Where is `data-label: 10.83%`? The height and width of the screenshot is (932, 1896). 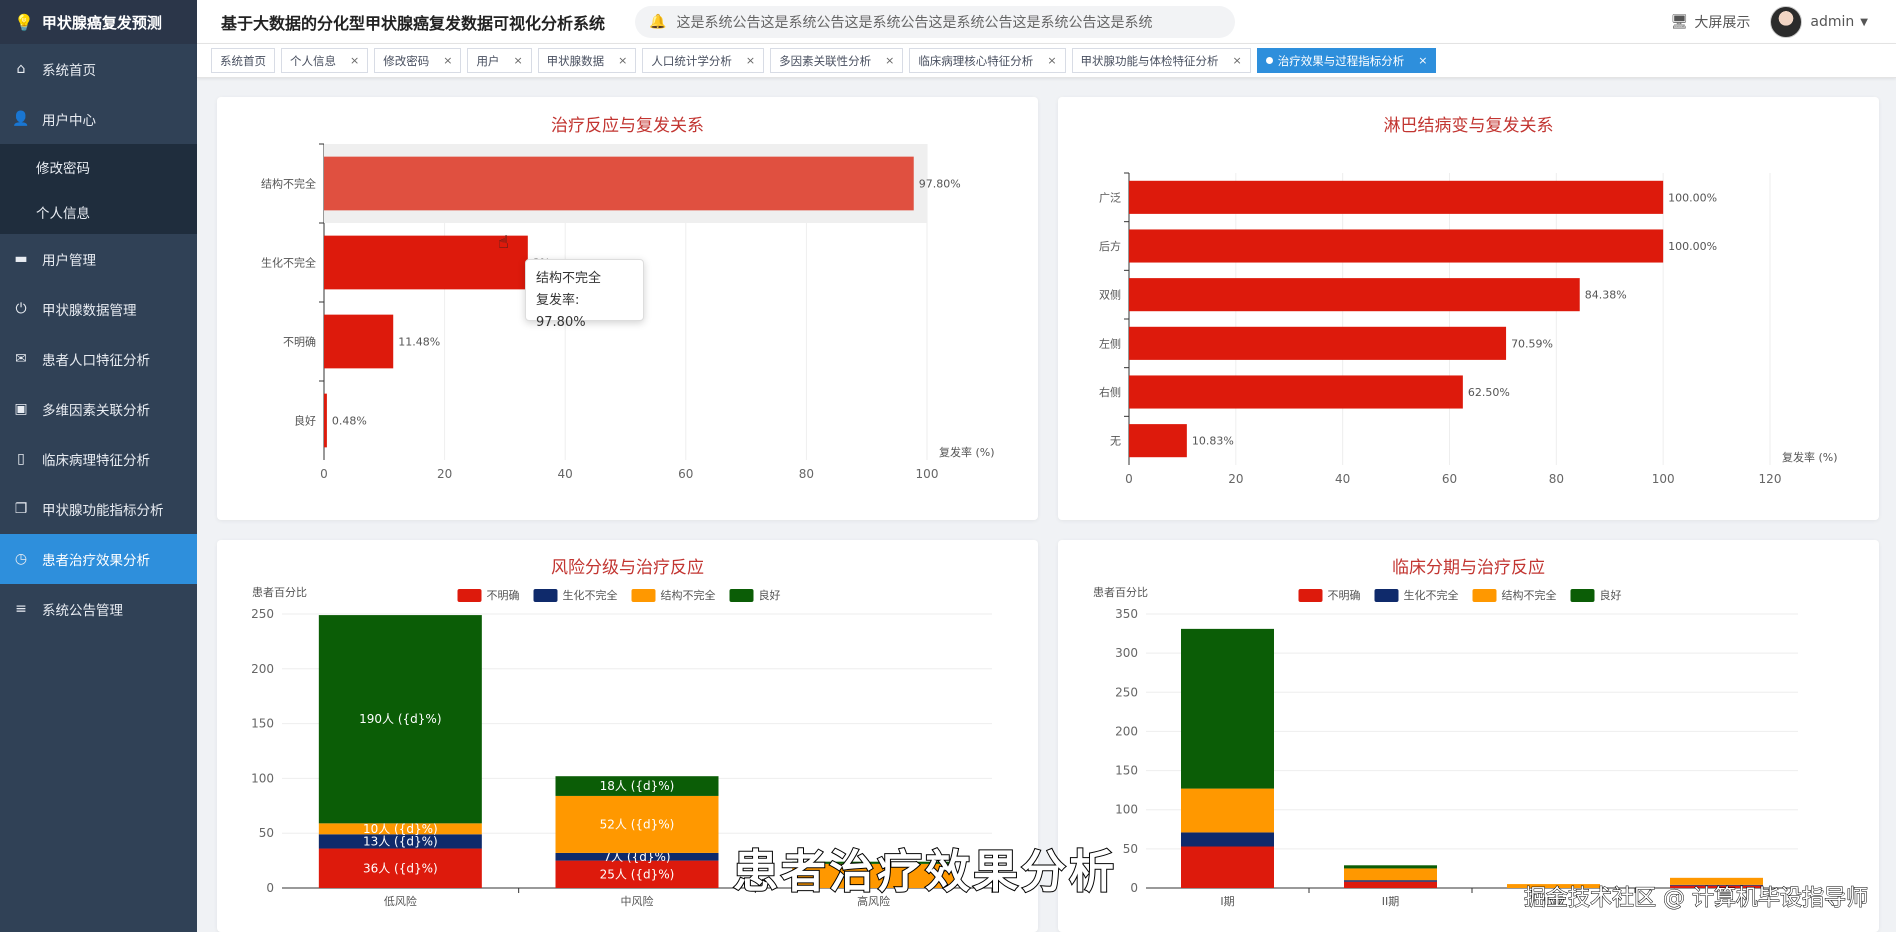
data-label: 10.83% is located at coordinates (1213, 441).